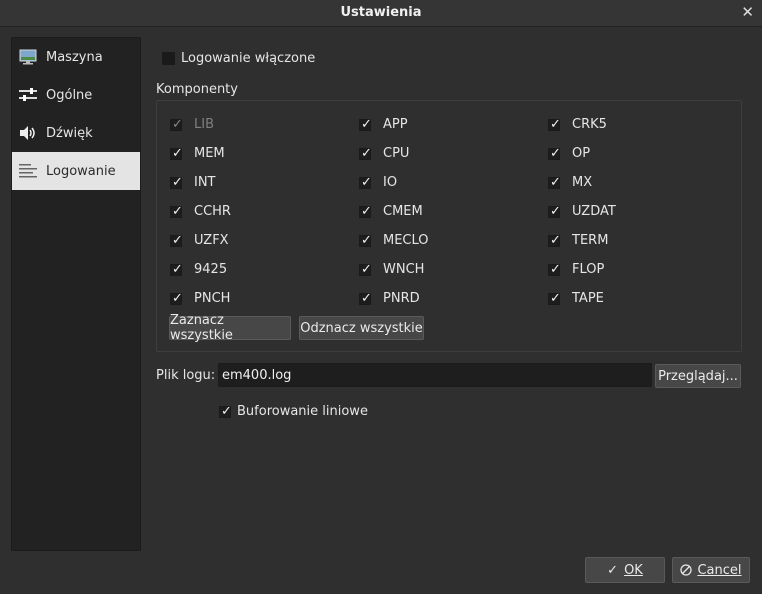  I want to click on ok-button: ✓ OK, so click(625, 570).